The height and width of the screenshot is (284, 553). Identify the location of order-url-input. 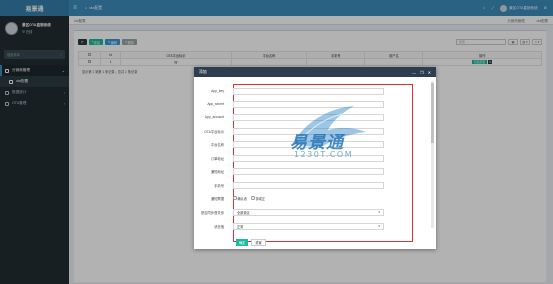
(308, 158).